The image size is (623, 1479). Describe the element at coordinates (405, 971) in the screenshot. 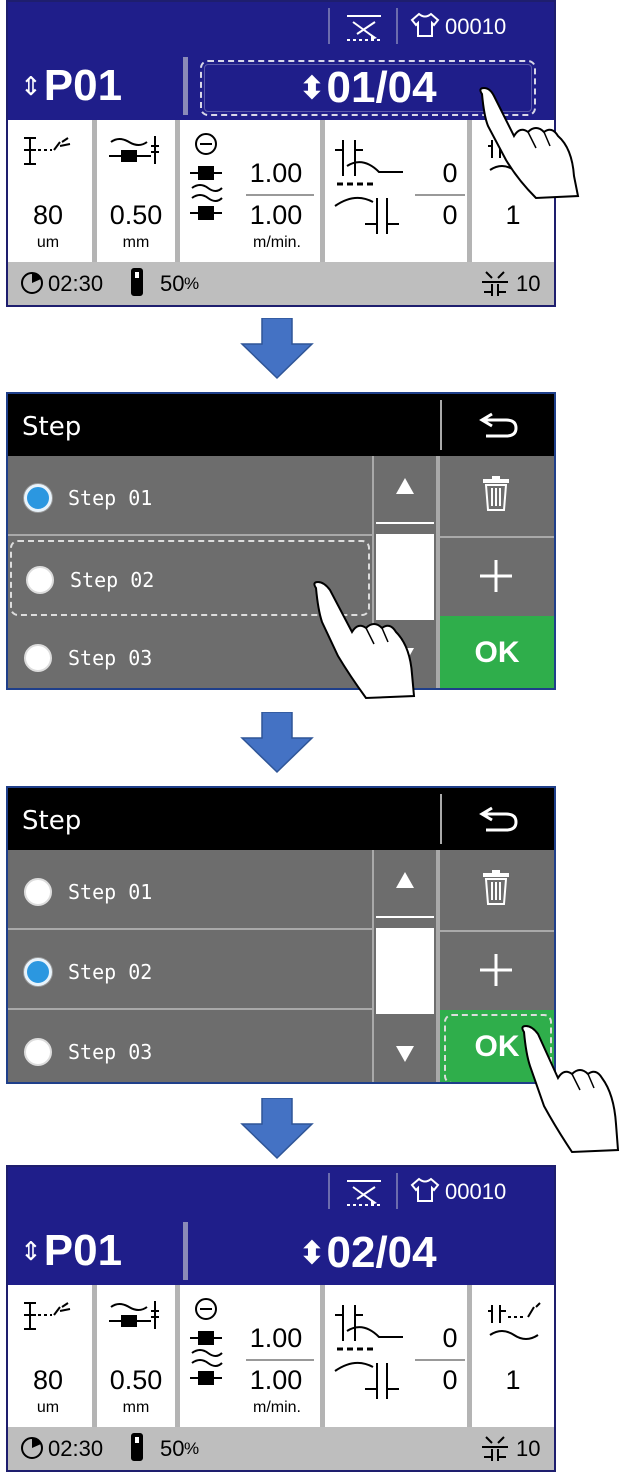

I see `scroll-thumb` at that location.